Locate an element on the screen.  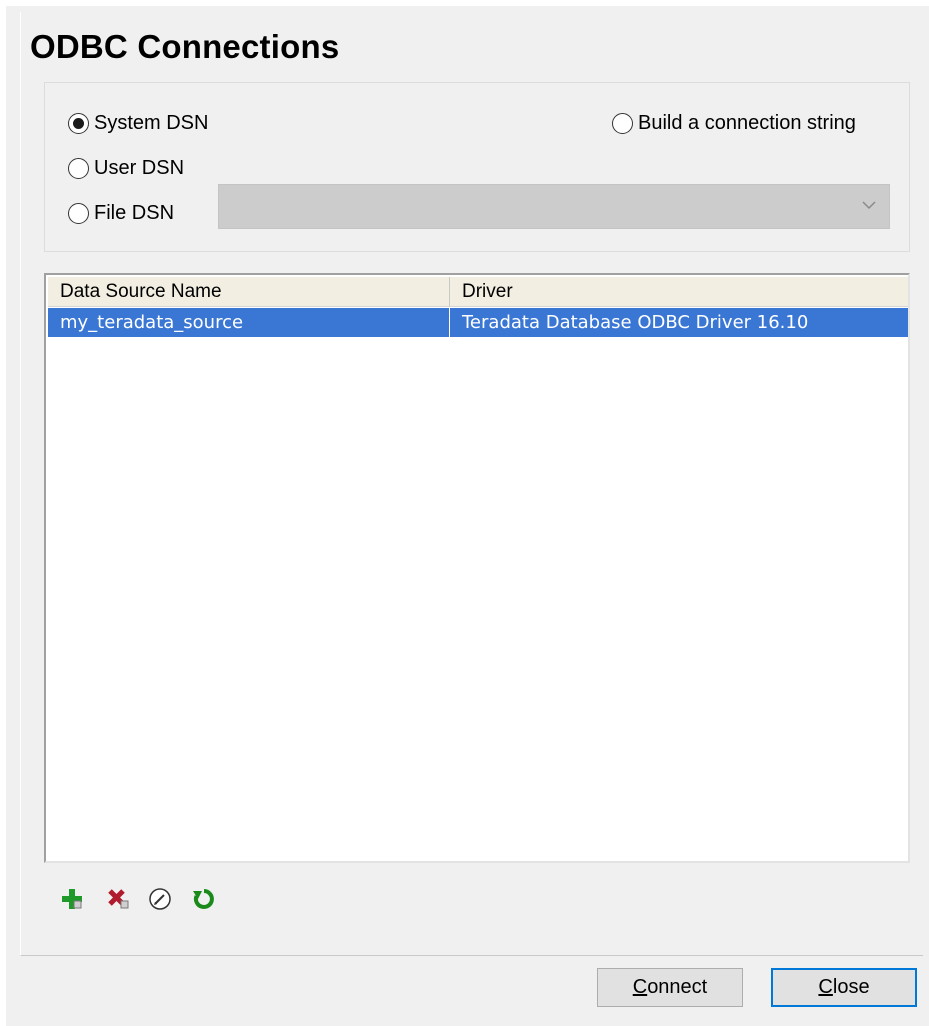
edit-button is located at coordinates (160, 899).